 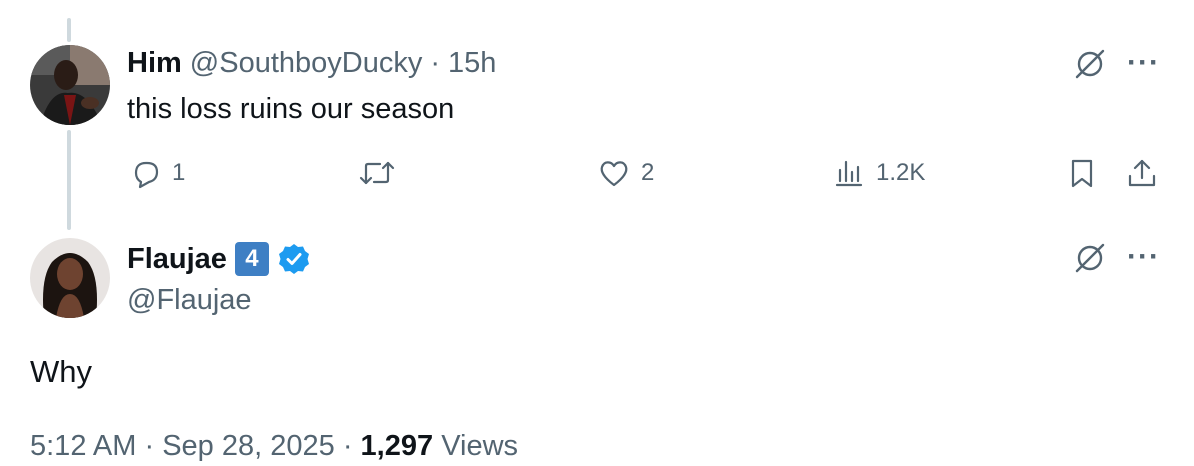 I want to click on verified-badge-icon, so click(x=294, y=259).